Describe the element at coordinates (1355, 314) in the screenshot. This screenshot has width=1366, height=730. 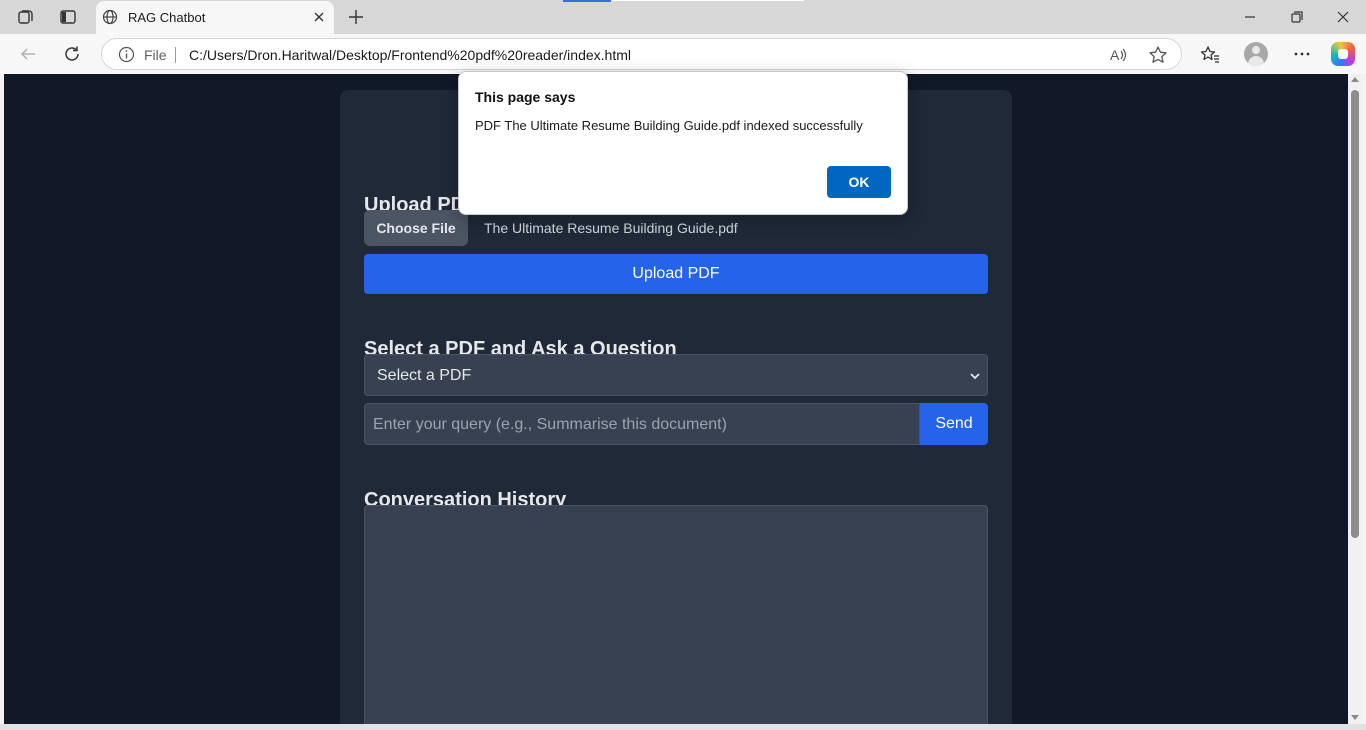
I see `scroll-thumb` at that location.